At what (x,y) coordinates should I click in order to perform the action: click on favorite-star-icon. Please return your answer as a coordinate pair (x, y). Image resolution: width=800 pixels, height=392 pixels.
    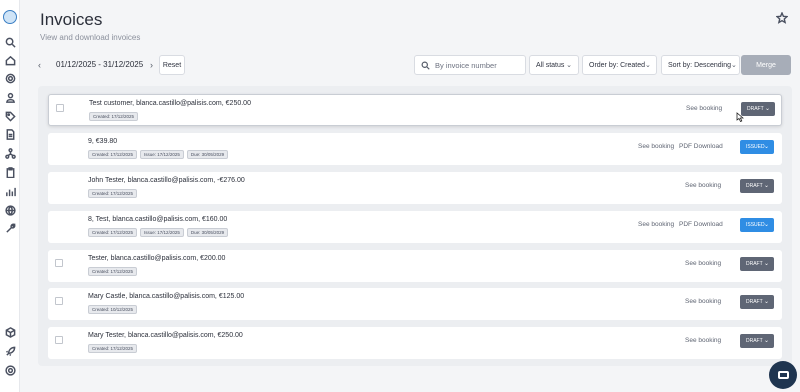
    Looking at the image, I should click on (782, 17).